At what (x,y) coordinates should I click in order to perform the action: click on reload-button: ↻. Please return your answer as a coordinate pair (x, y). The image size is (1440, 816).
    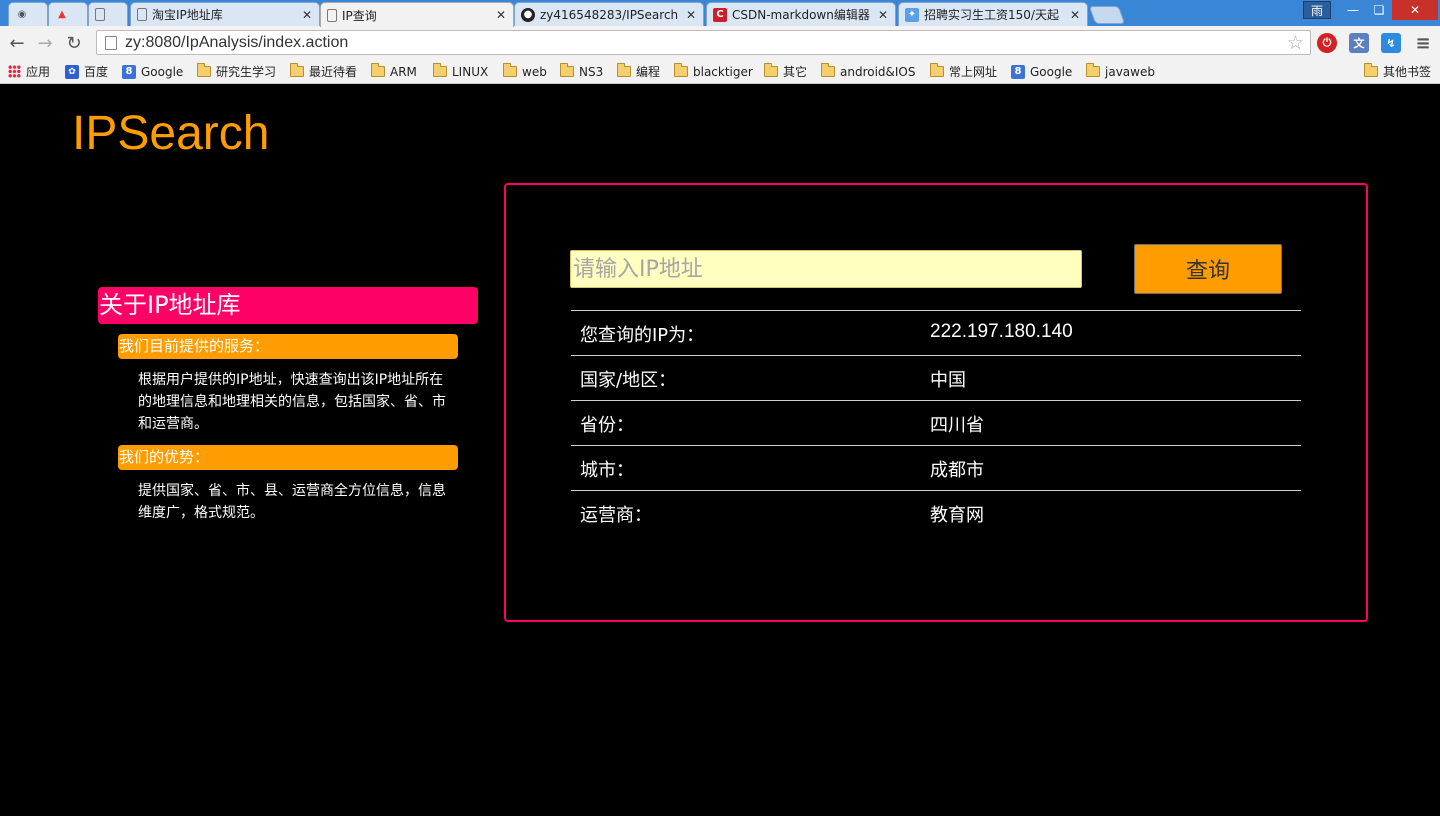
    Looking at the image, I should click on (74, 43).